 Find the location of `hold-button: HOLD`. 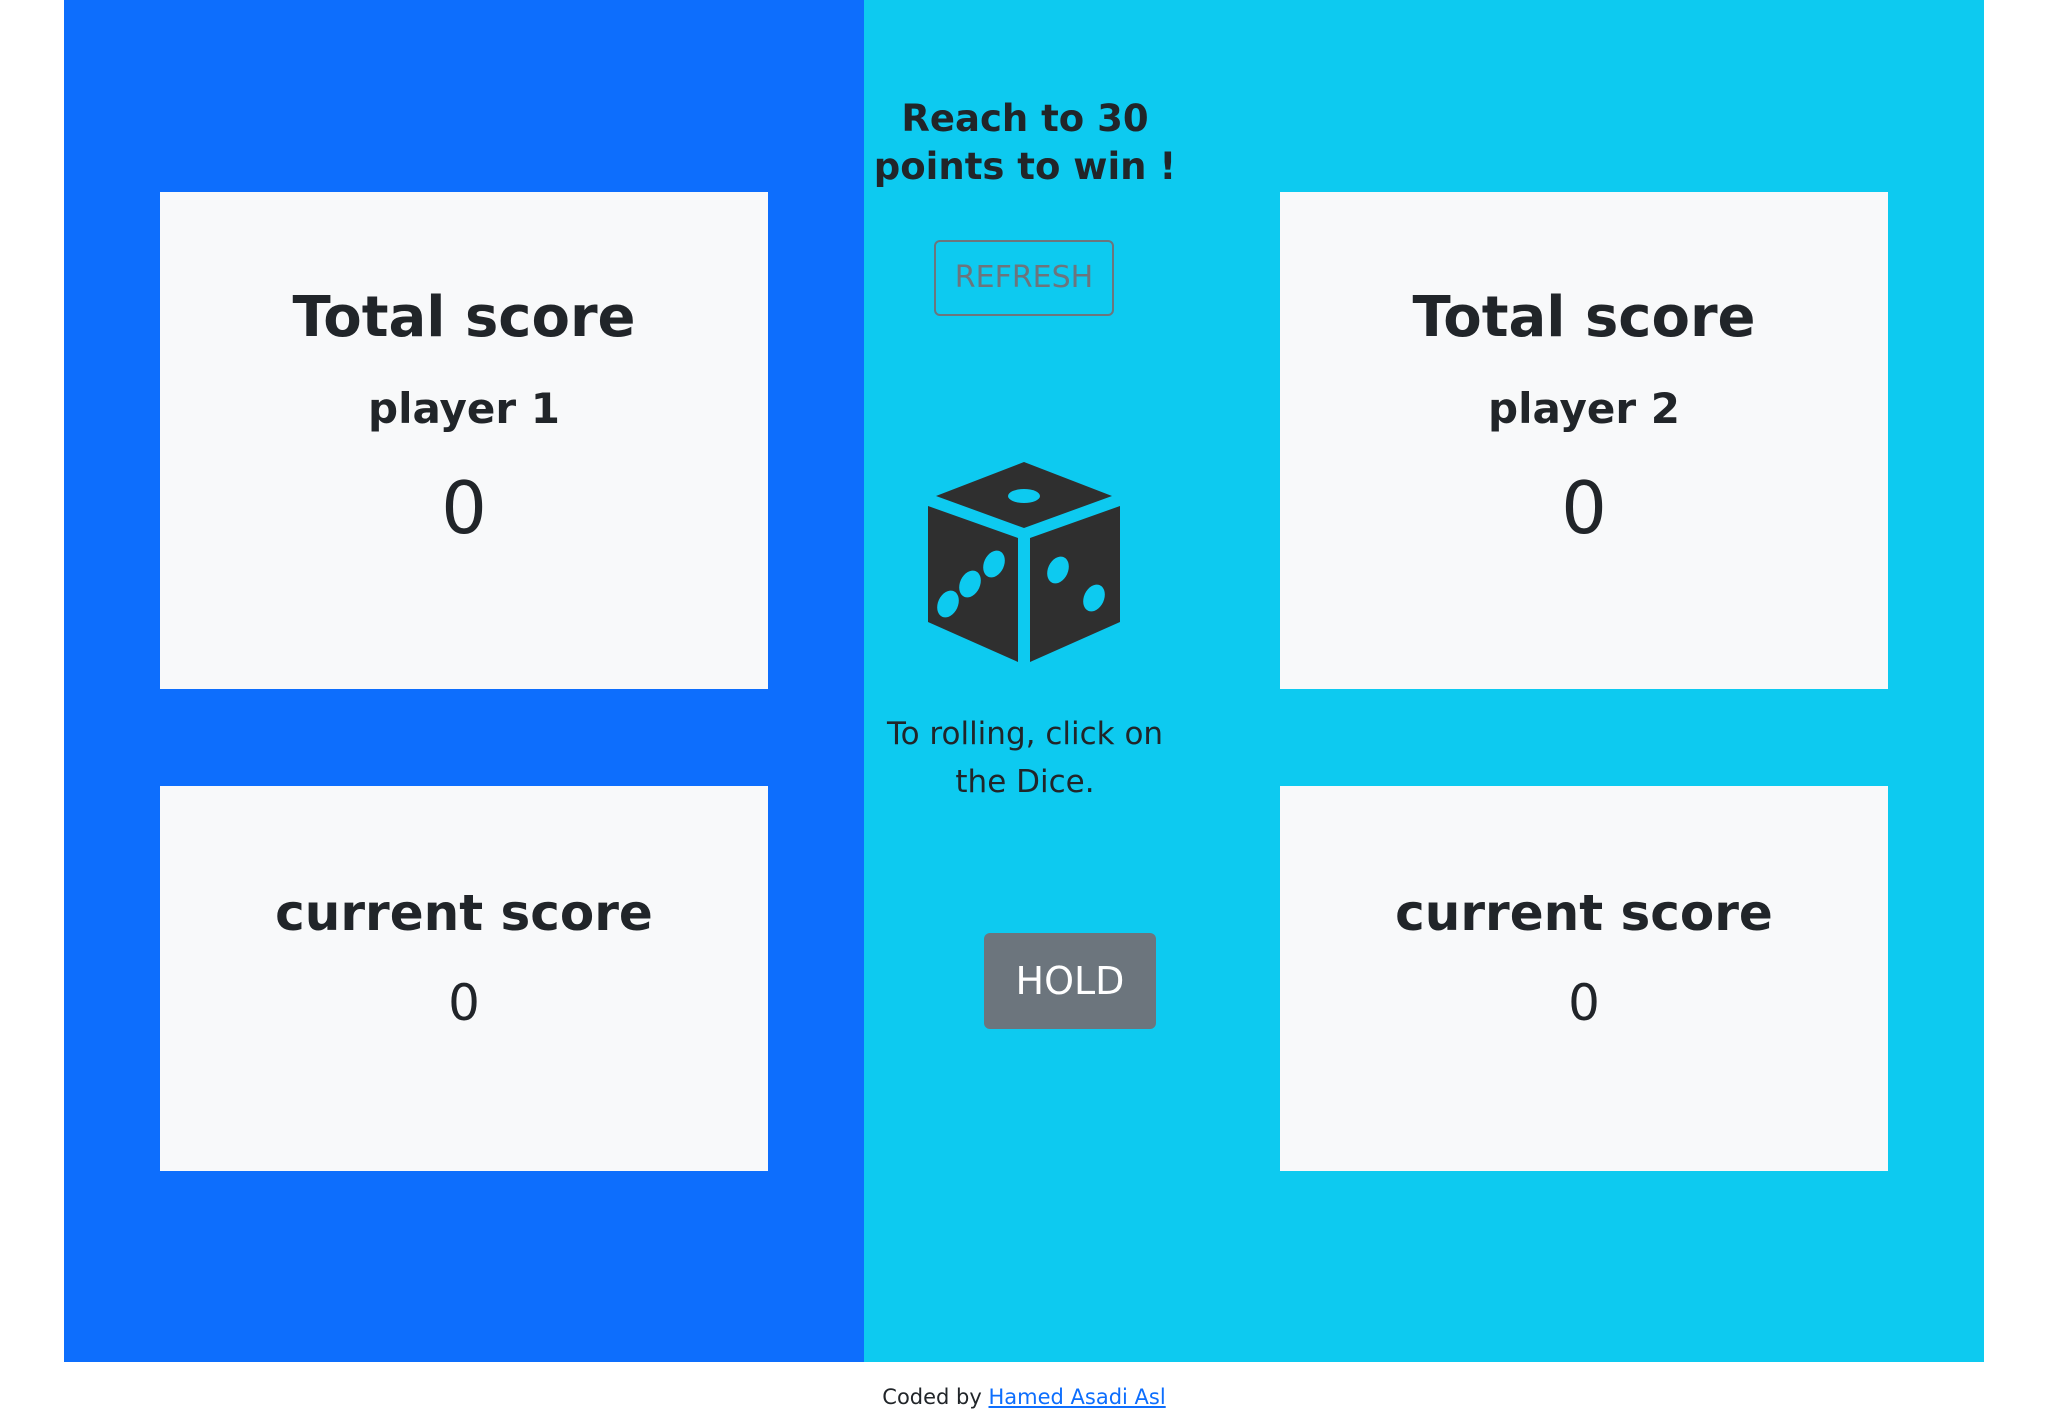

hold-button: HOLD is located at coordinates (1070, 981).